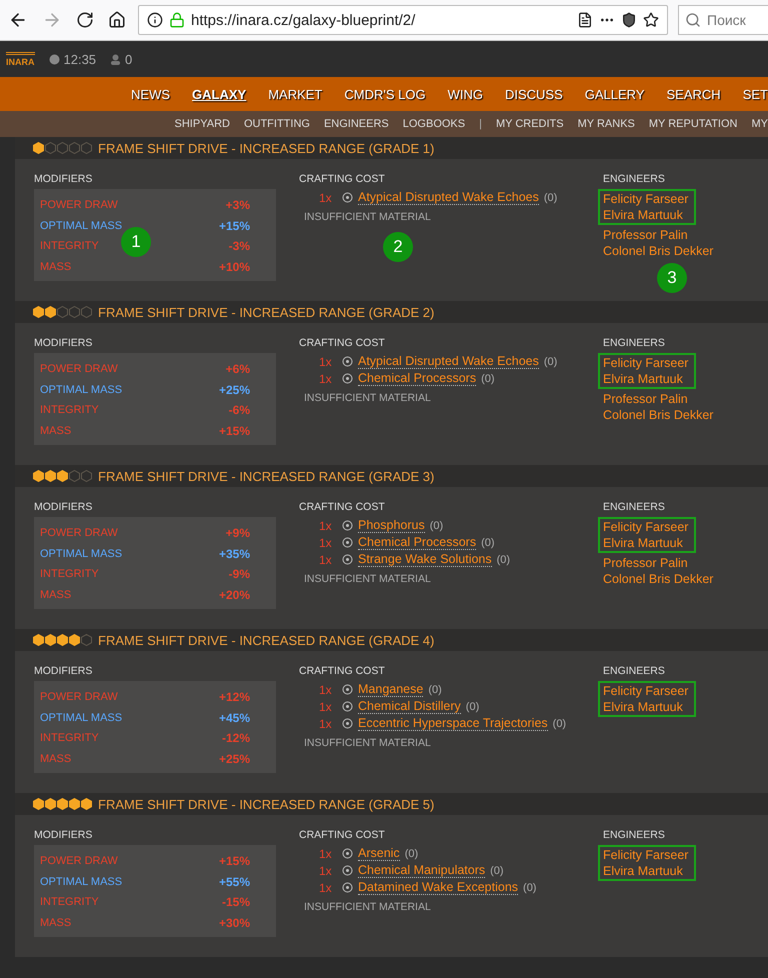 Image resolution: width=768 pixels, height=978 pixels. Describe the element at coordinates (20, 59) in the screenshot. I see `logo: INARA` at that location.